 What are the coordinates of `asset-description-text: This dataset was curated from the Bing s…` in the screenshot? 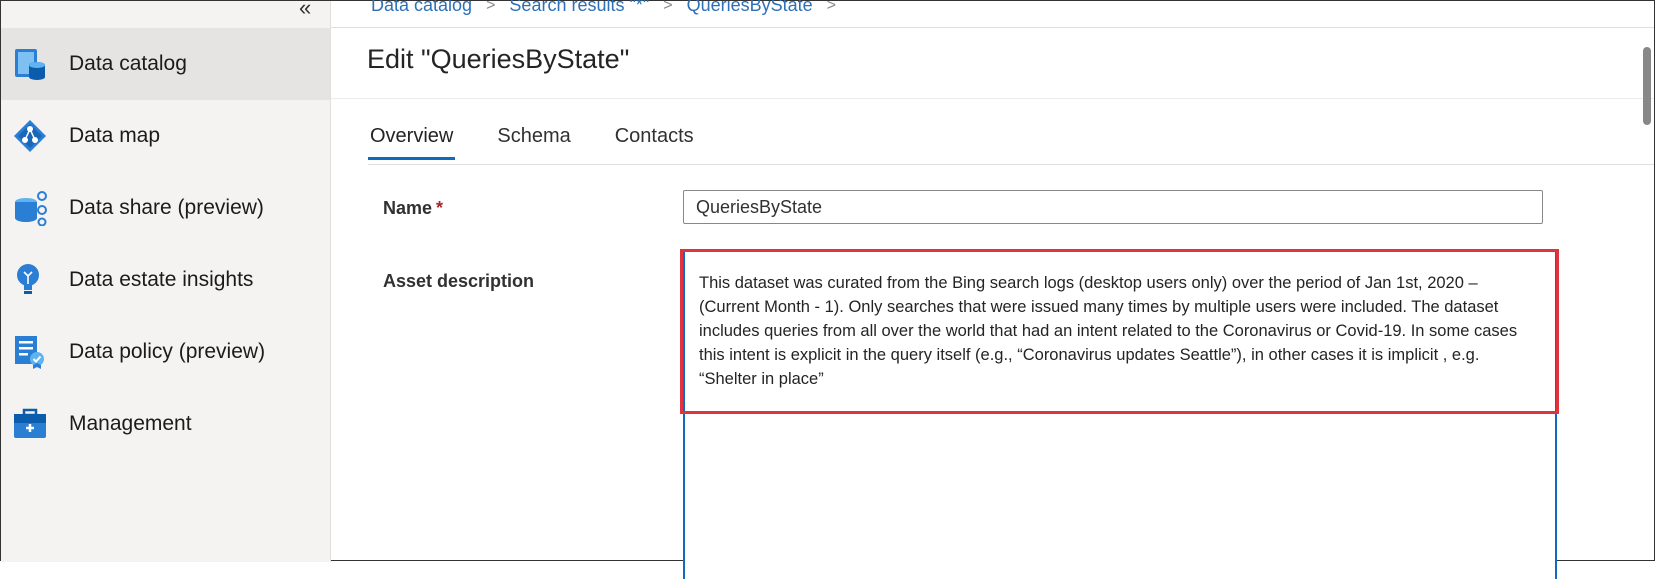 It's located at (1108, 331).